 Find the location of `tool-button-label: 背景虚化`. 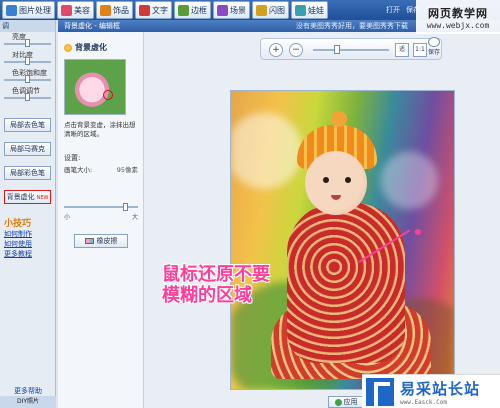

tool-button-label: 背景虚化 is located at coordinates (20, 197).